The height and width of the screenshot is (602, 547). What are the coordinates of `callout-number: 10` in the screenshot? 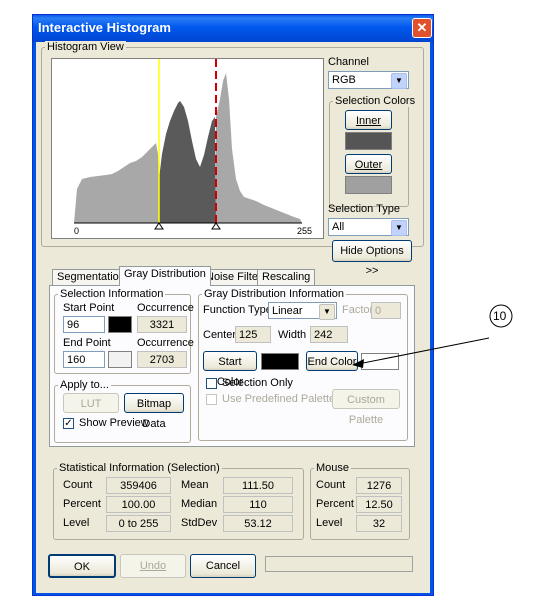 It's located at (500, 316).